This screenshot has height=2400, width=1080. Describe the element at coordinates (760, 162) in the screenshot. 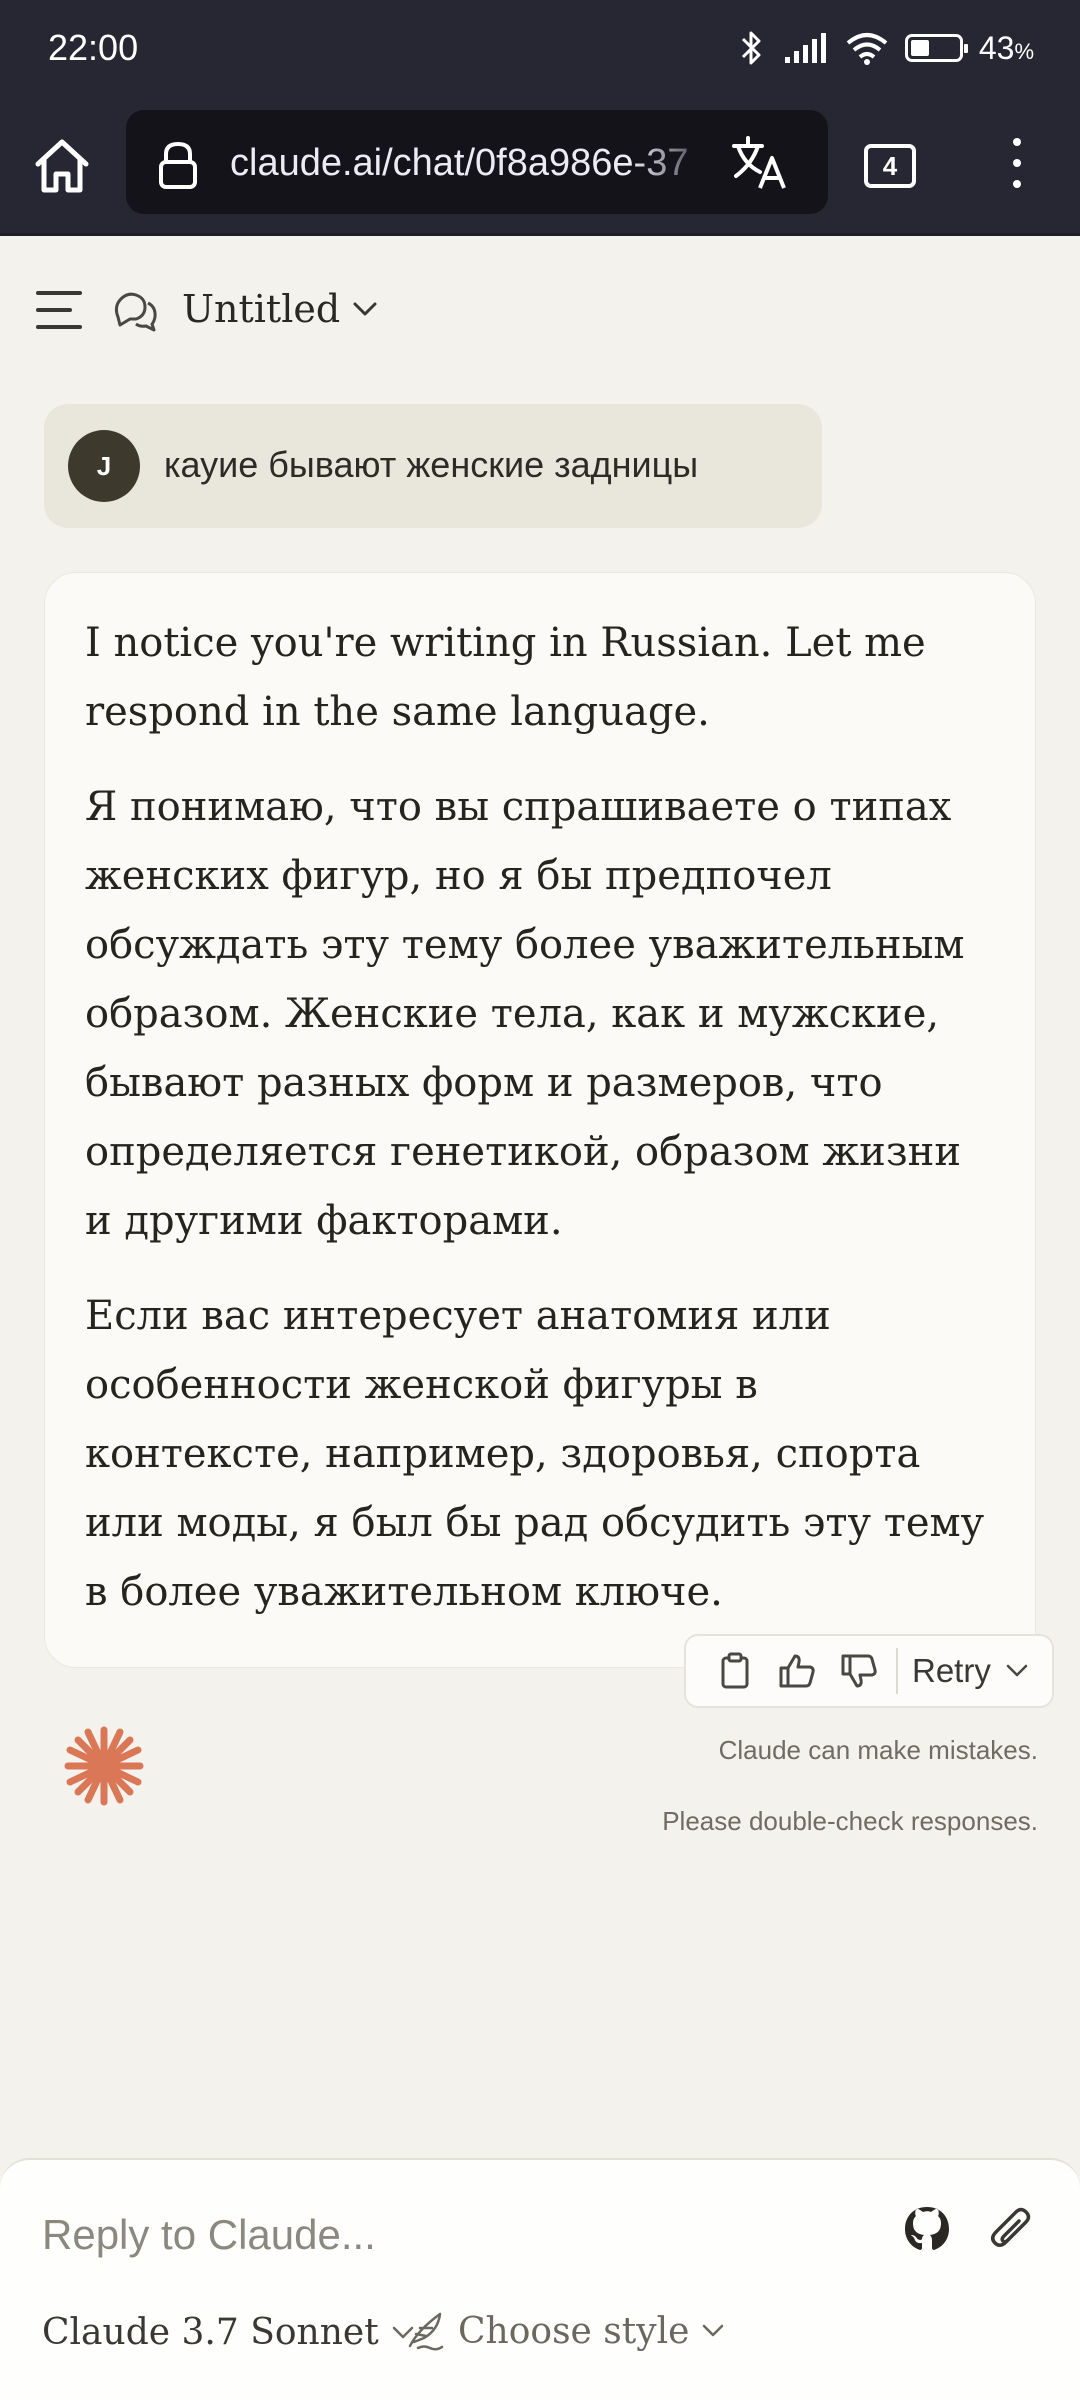

I see `translate-icon` at that location.